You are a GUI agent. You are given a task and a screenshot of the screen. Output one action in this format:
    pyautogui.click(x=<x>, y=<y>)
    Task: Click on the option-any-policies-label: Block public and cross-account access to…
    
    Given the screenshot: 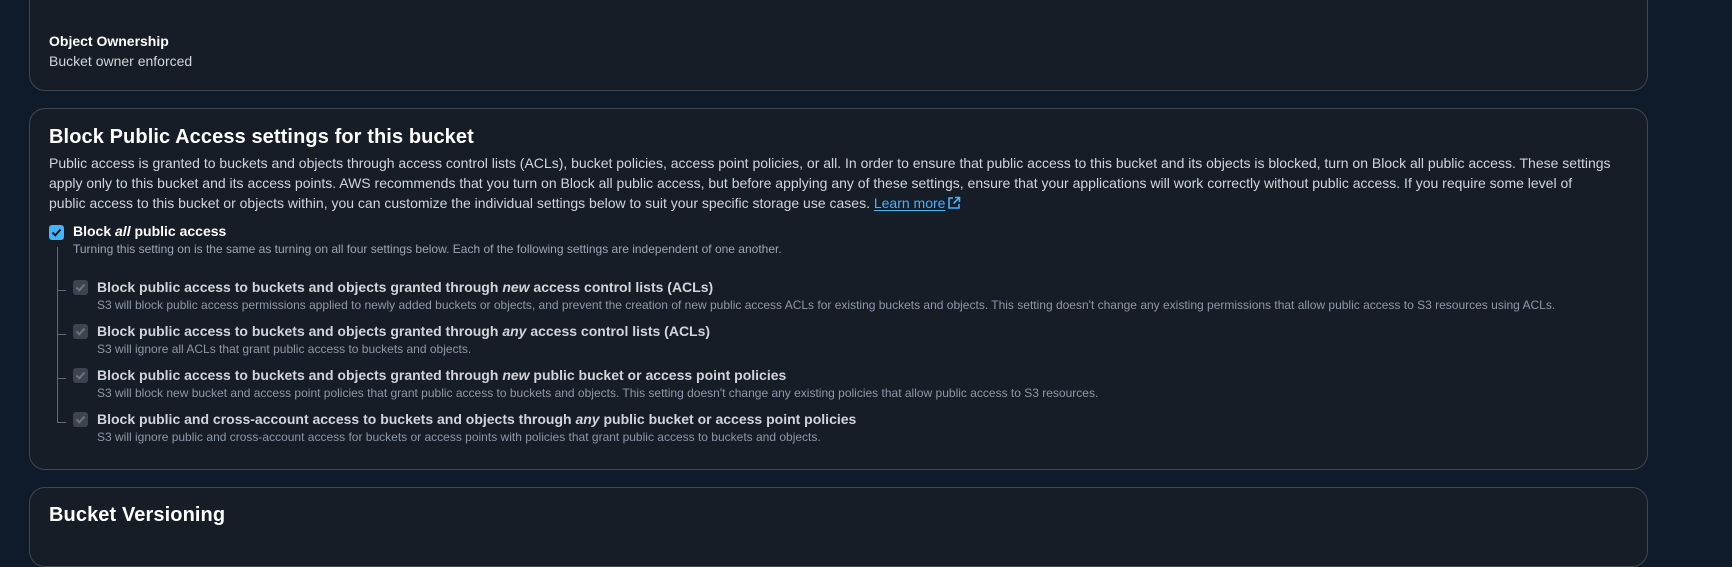 What is the action you would take?
    pyautogui.click(x=476, y=419)
    